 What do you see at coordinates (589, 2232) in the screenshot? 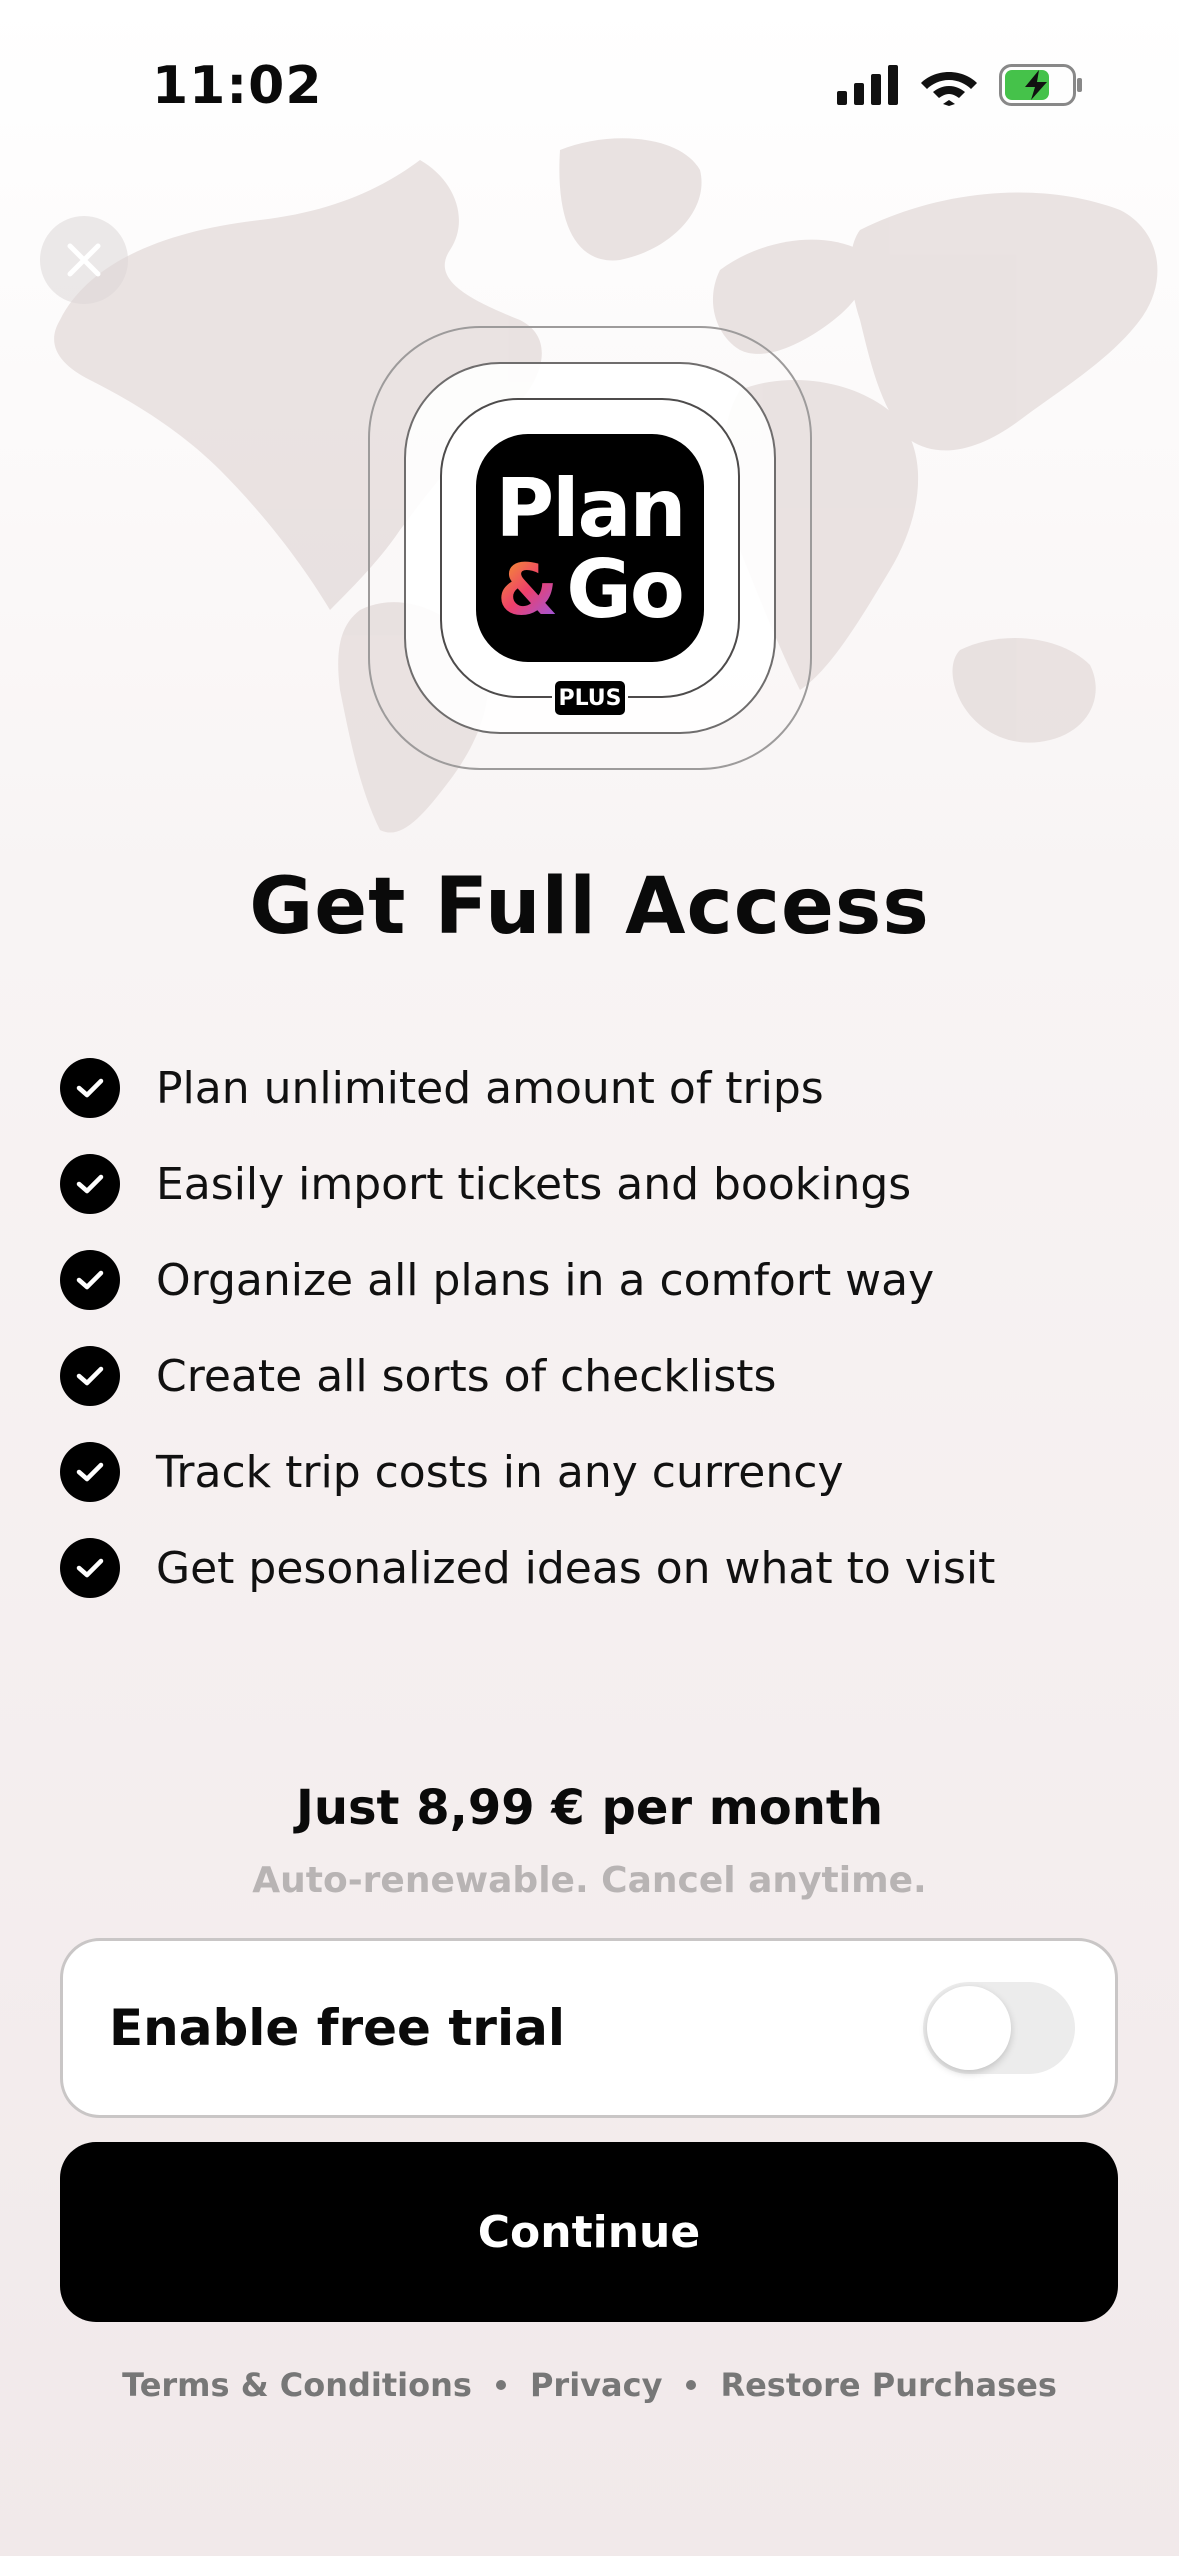
I see `continue-button: Continue` at bounding box center [589, 2232].